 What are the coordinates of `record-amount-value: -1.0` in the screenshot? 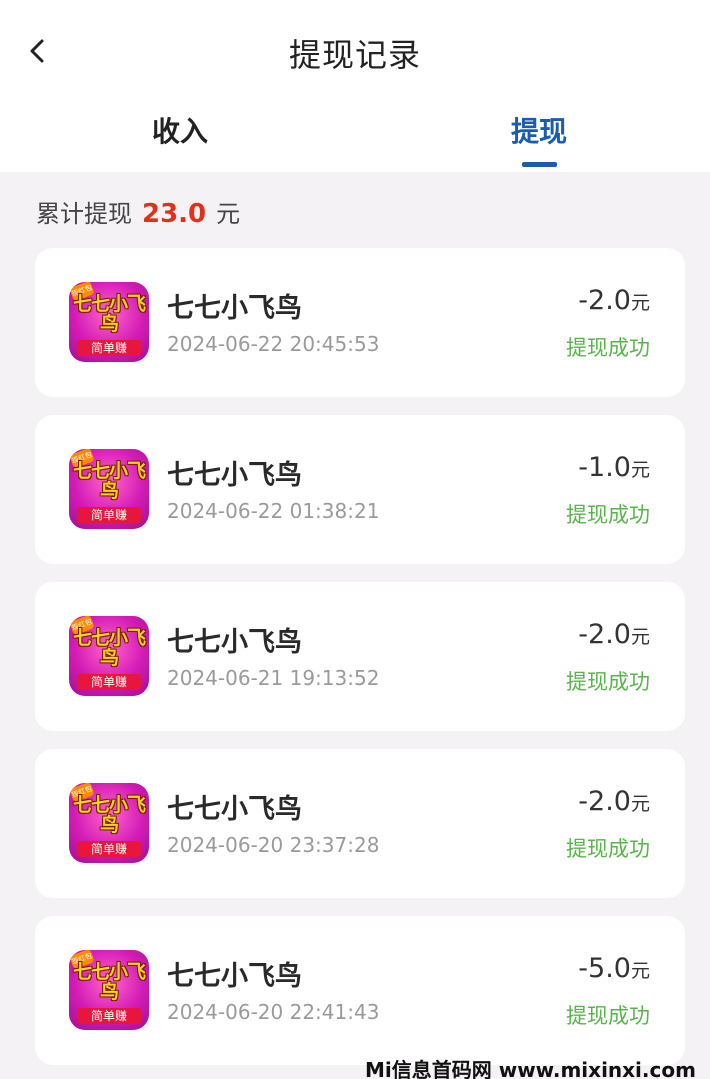 It's located at (604, 467).